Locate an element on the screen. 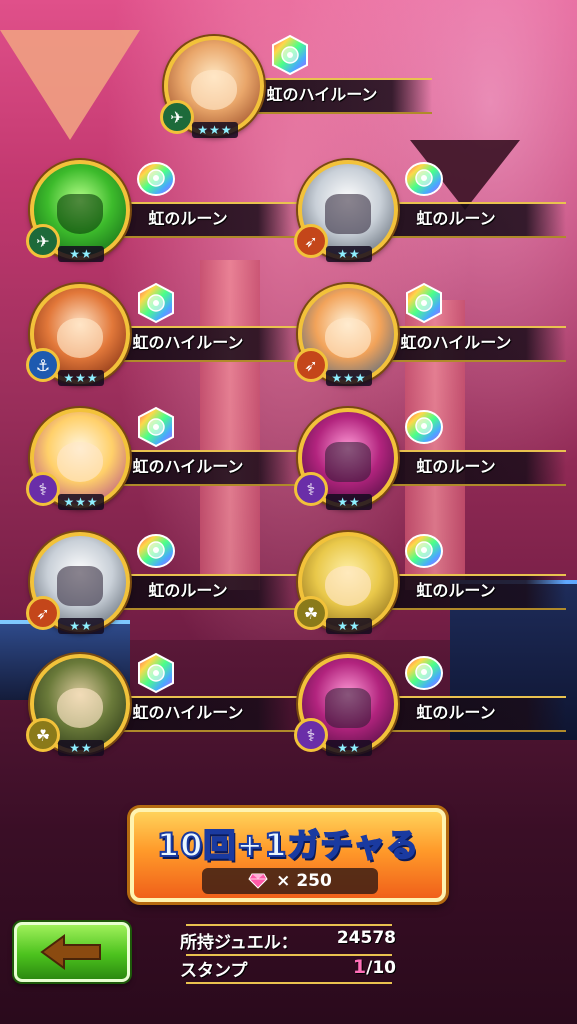 The width and height of the screenshot is (577, 1024). arrow-left-icon is located at coordinates (70, 952).